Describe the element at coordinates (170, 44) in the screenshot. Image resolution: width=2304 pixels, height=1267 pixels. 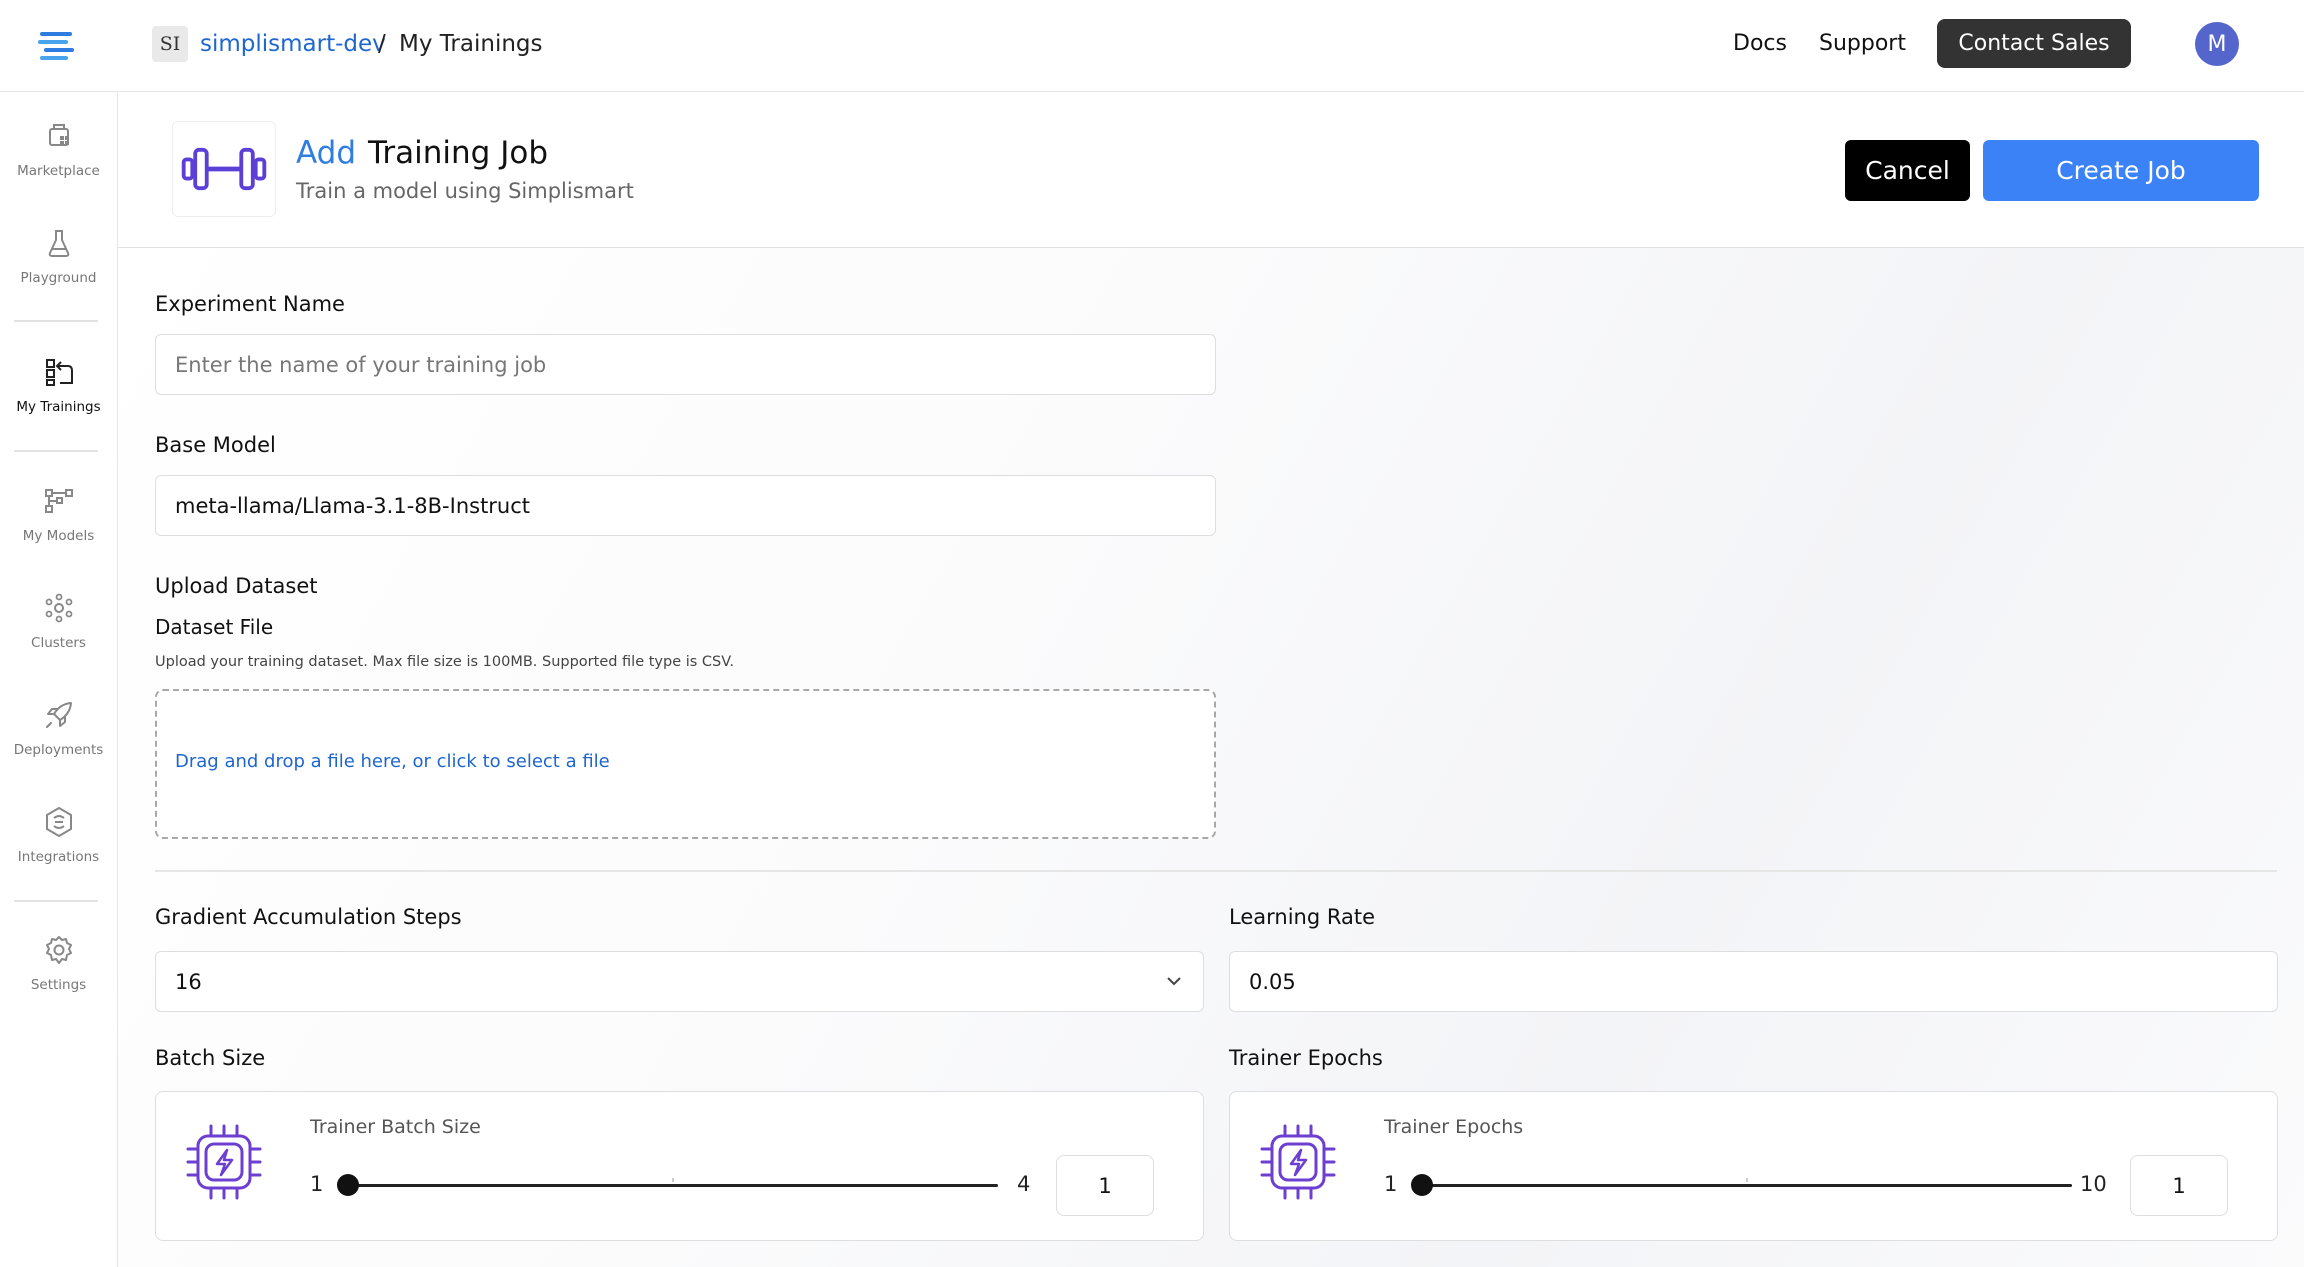
I see `org-badge: SI` at that location.